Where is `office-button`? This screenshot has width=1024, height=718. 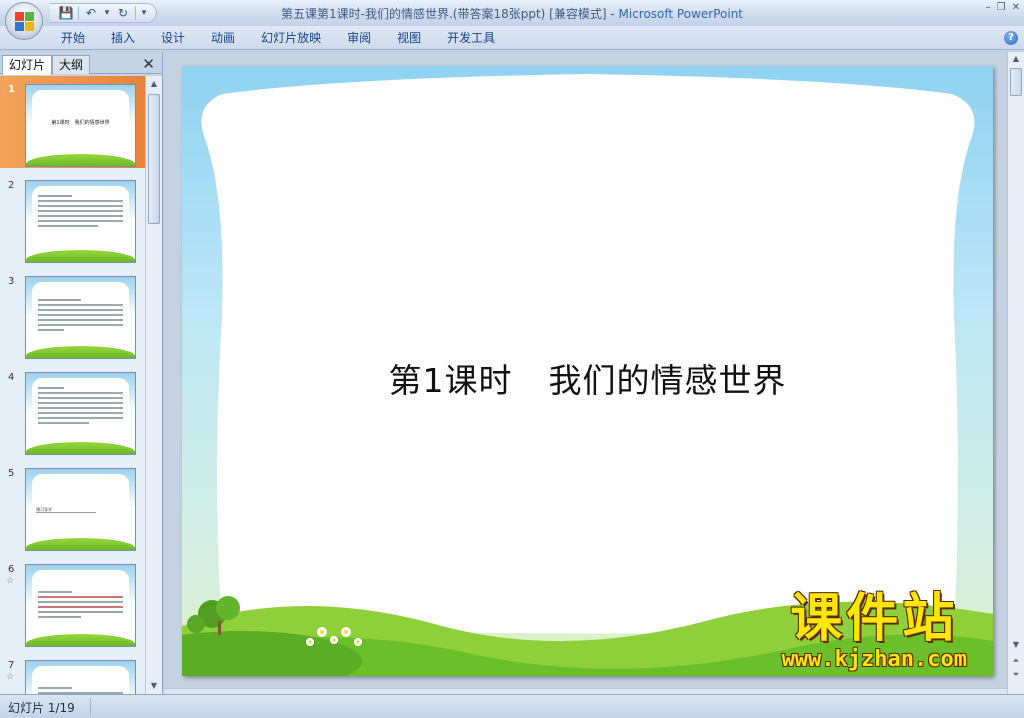 office-button is located at coordinates (24, 21).